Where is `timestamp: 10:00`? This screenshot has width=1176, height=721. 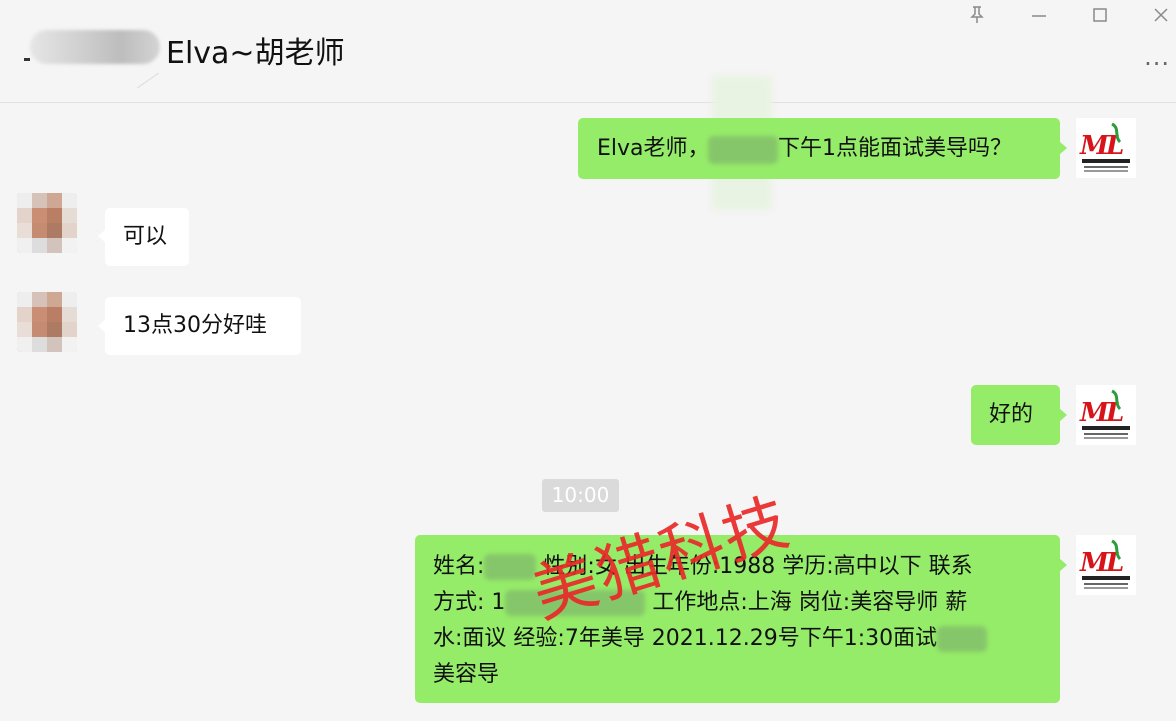 timestamp: 10:00 is located at coordinates (580, 495).